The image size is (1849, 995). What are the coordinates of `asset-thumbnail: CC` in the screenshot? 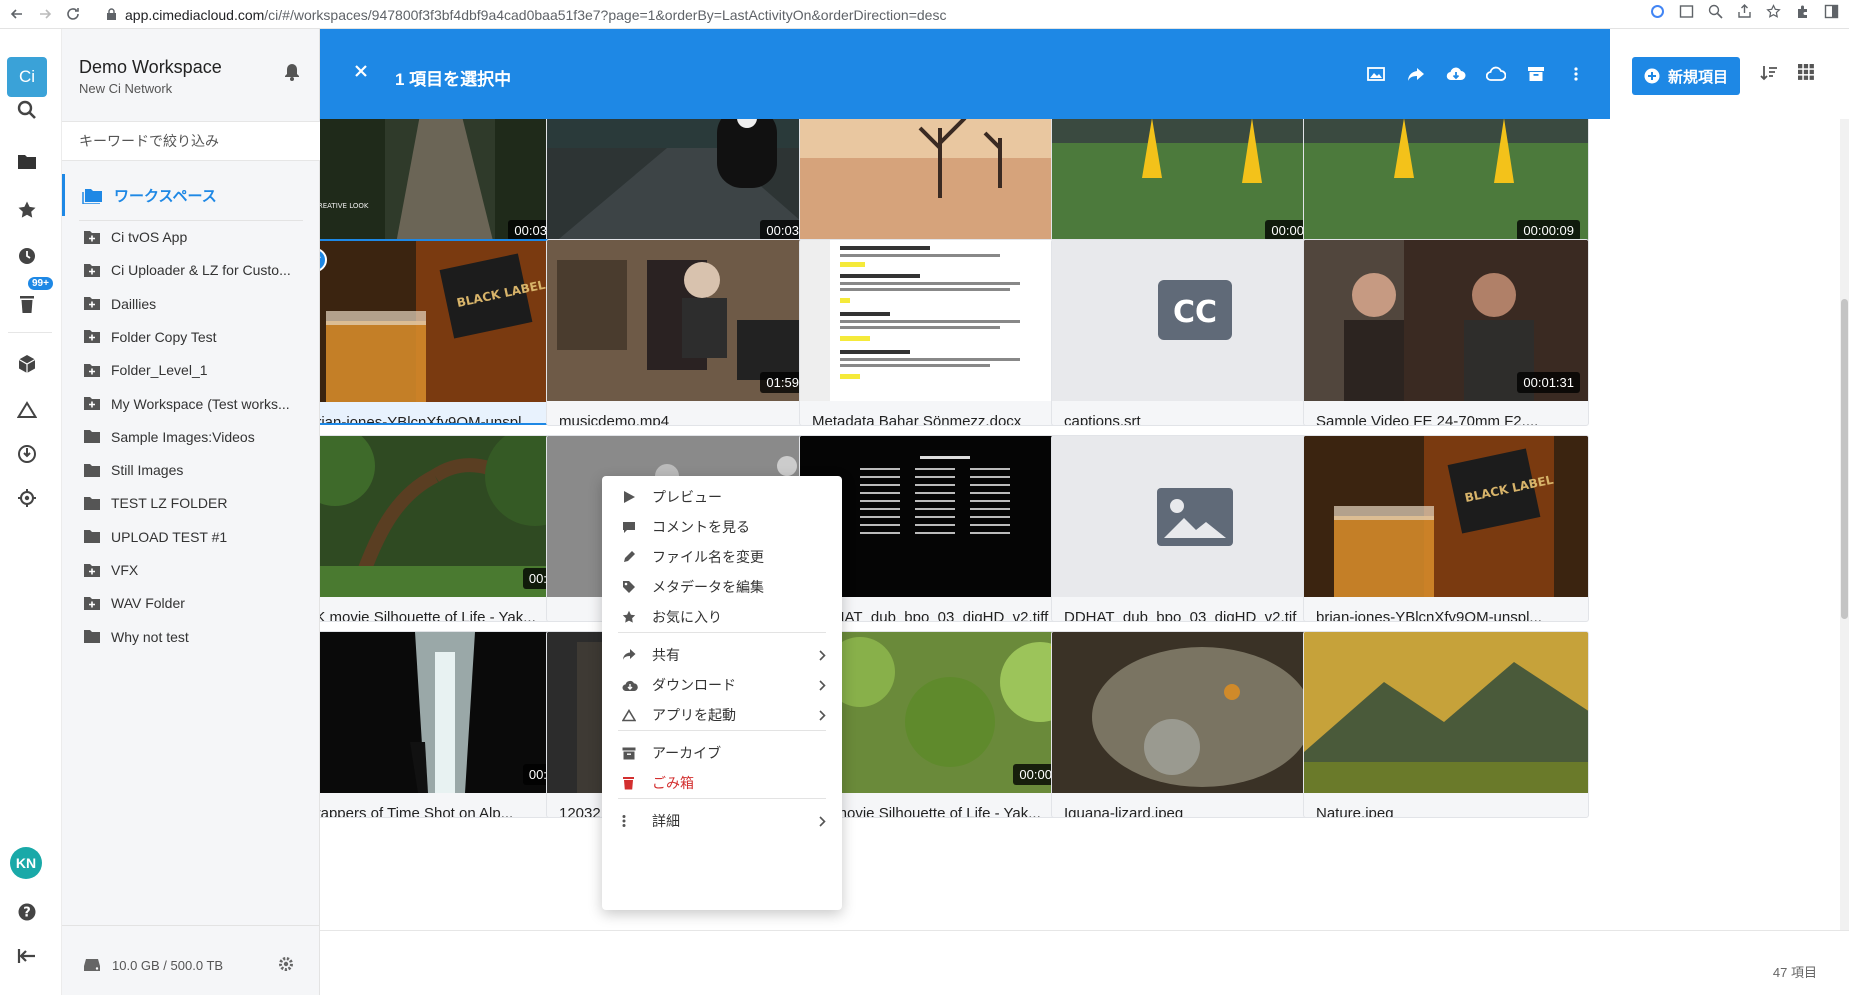 It's located at (1194, 320).